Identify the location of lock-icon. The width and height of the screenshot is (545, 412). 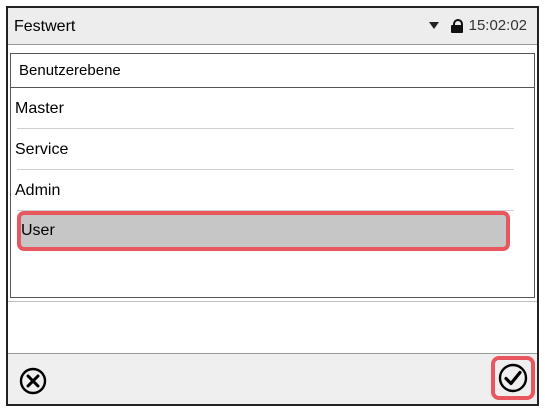
(456, 25).